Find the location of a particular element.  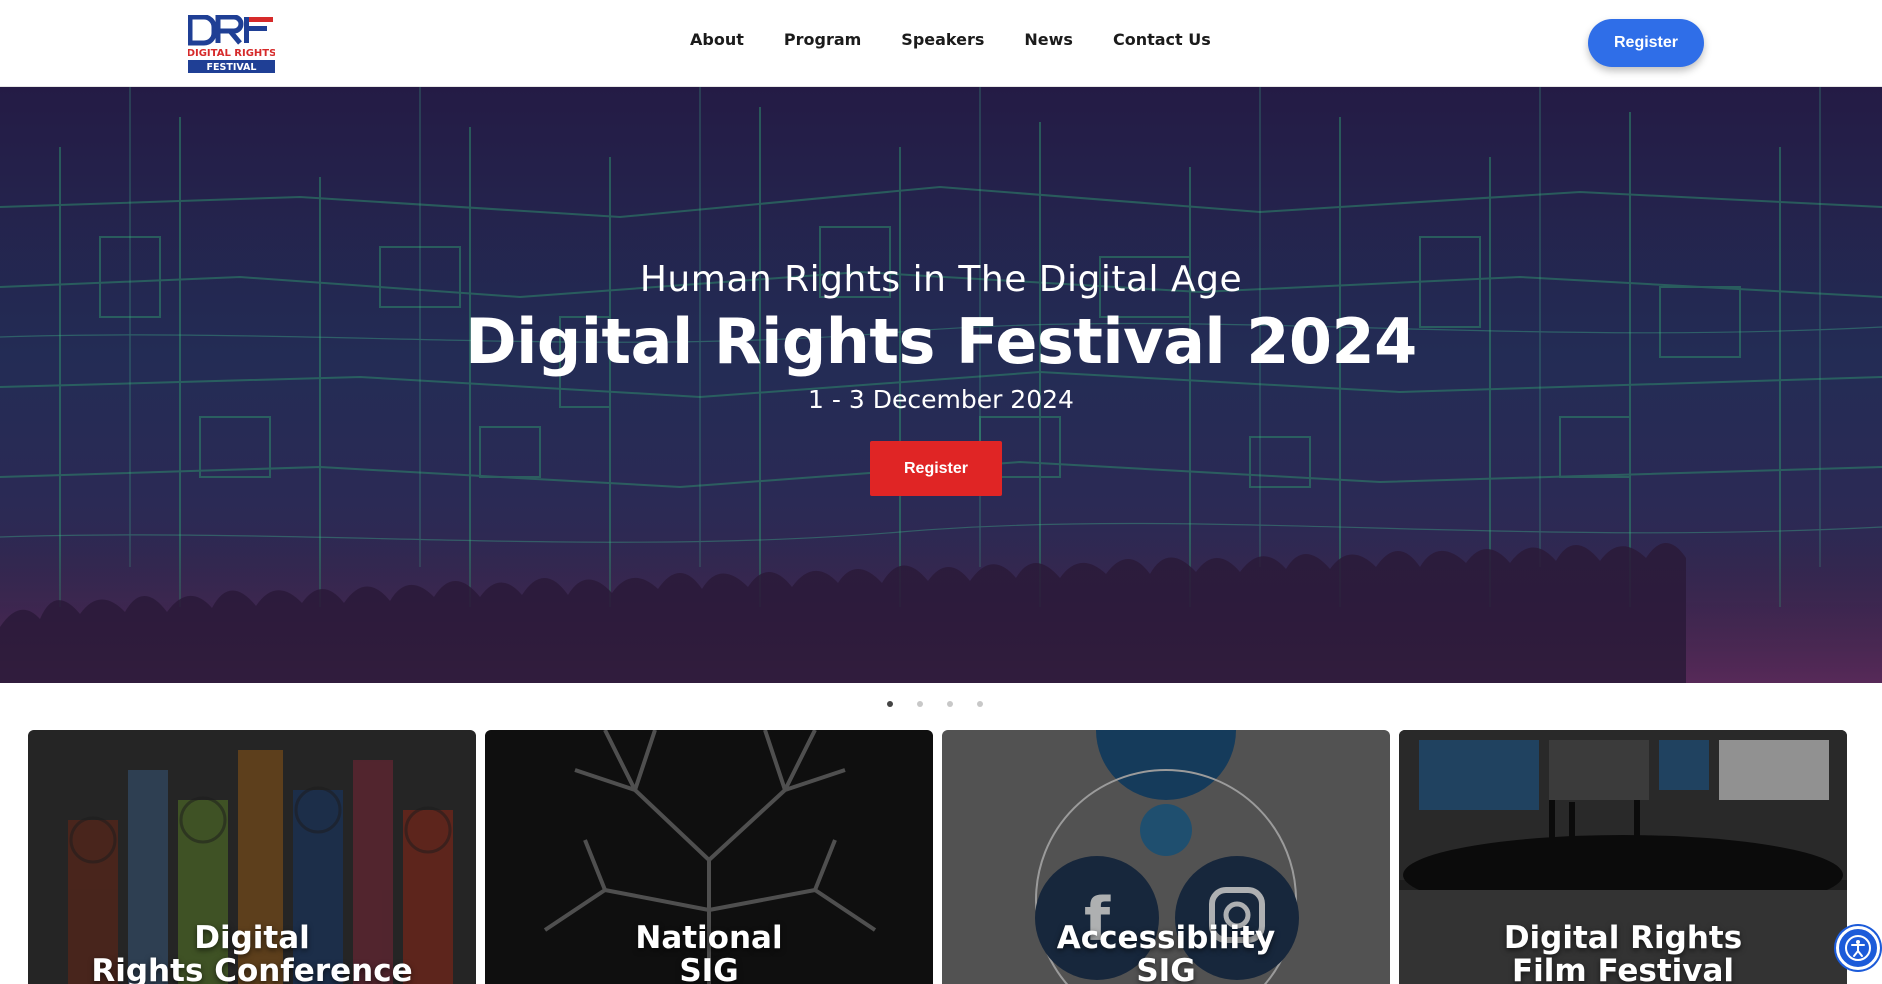

carousel-dots is located at coordinates (935, 704).